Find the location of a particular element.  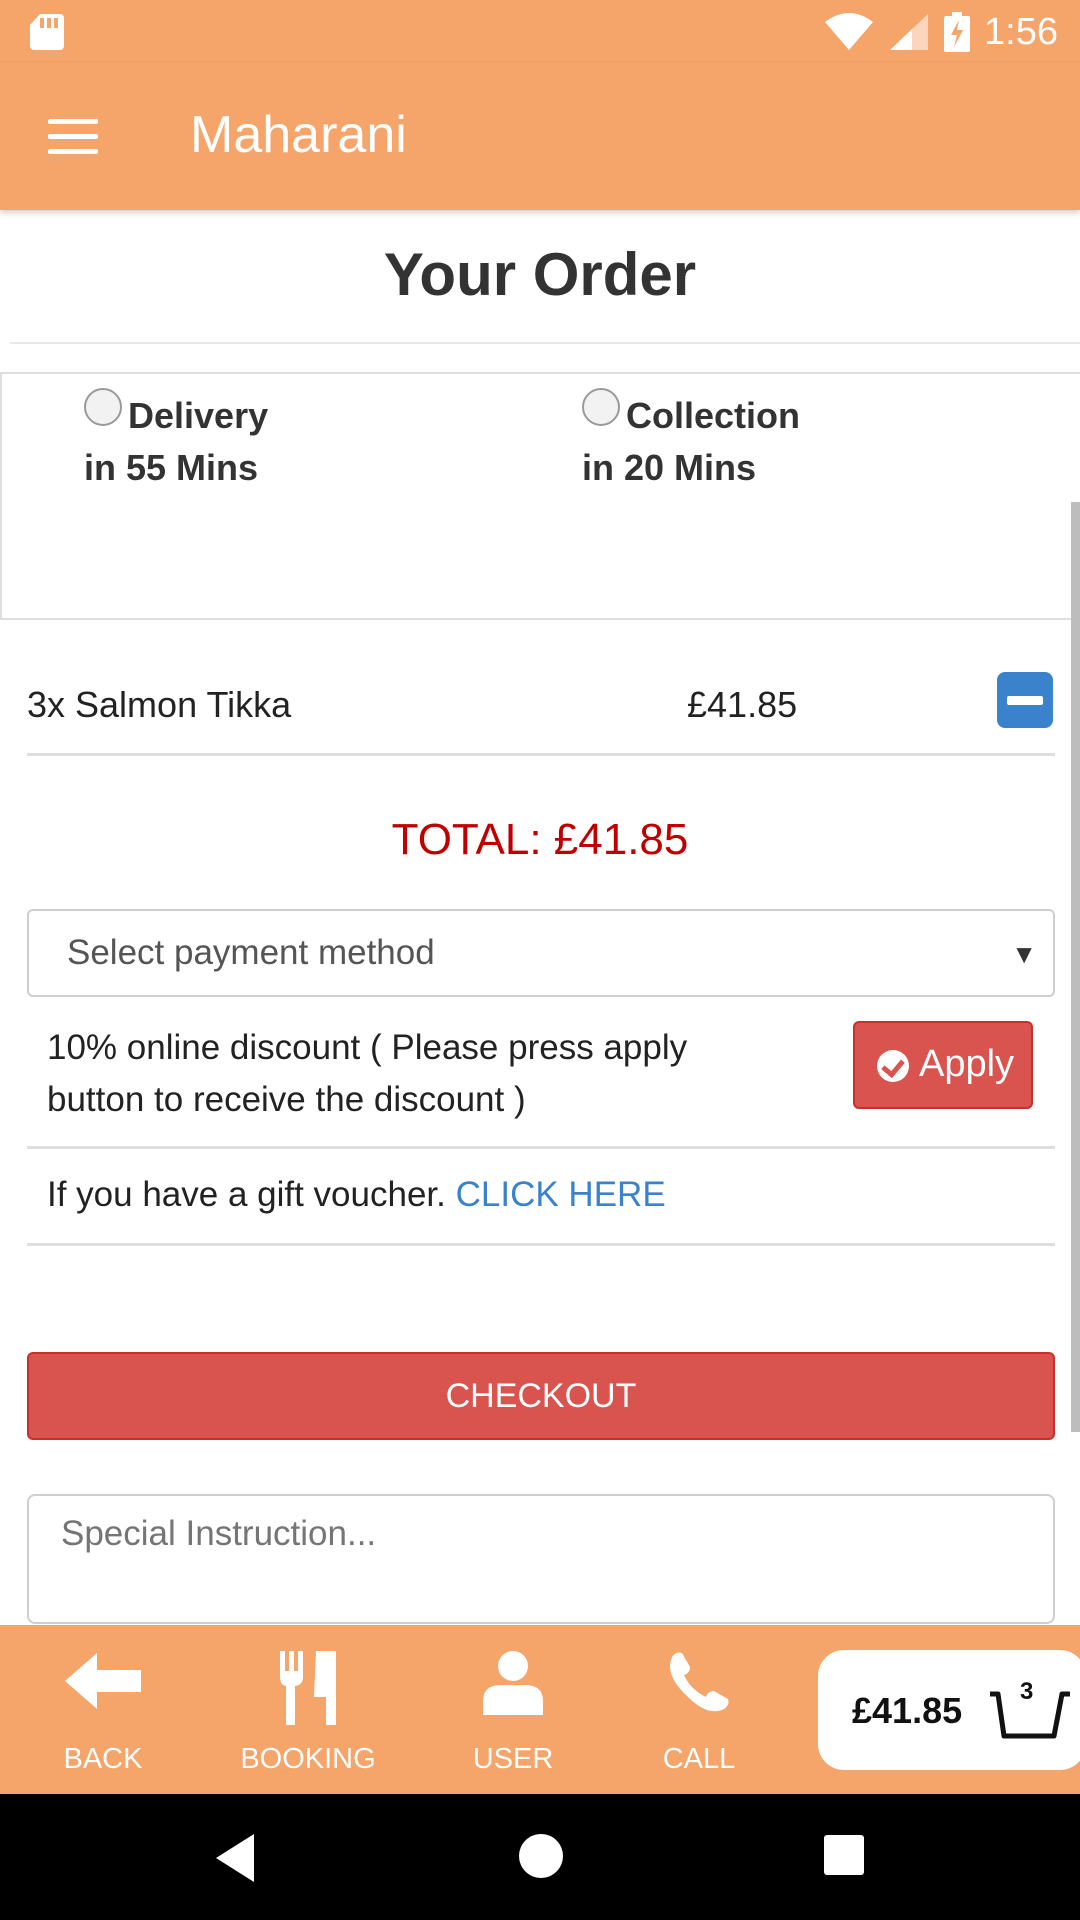

status-time: 1:56 is located at coordinates (1021, 31).